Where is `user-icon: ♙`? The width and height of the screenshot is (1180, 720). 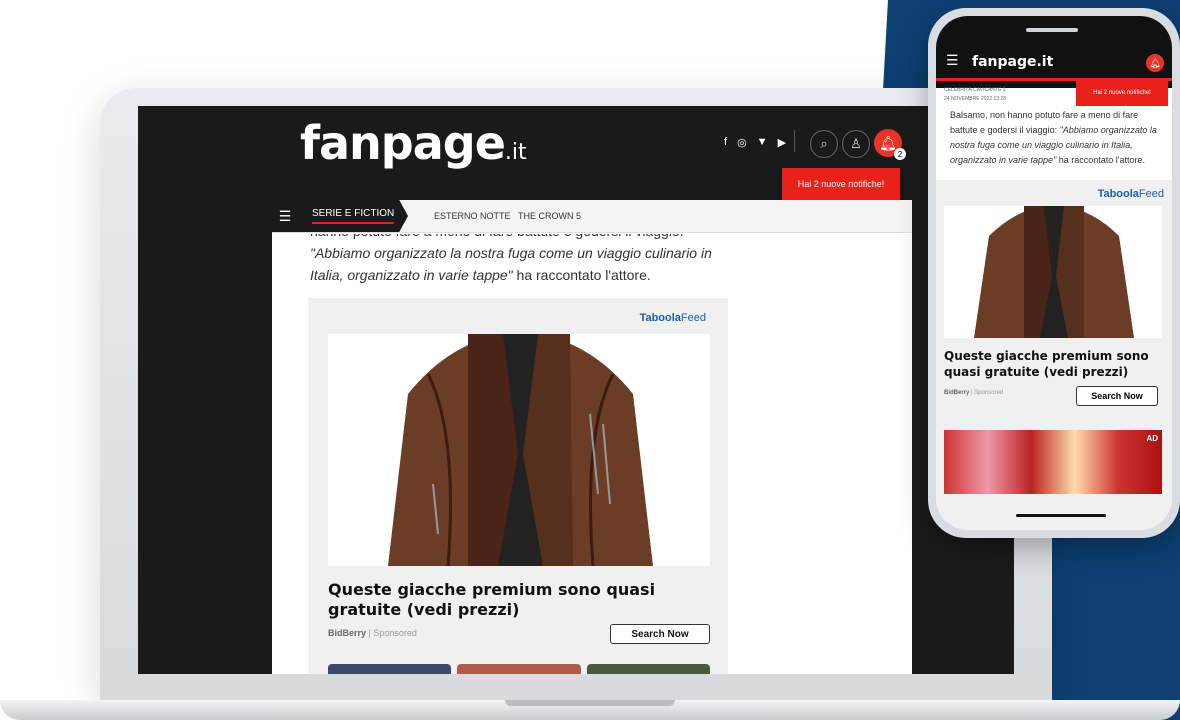
user-icon: ♙ is located at coordinates (856, 144).